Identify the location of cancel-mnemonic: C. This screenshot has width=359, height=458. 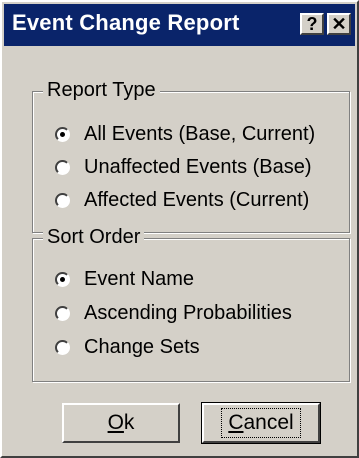
(236, 422).